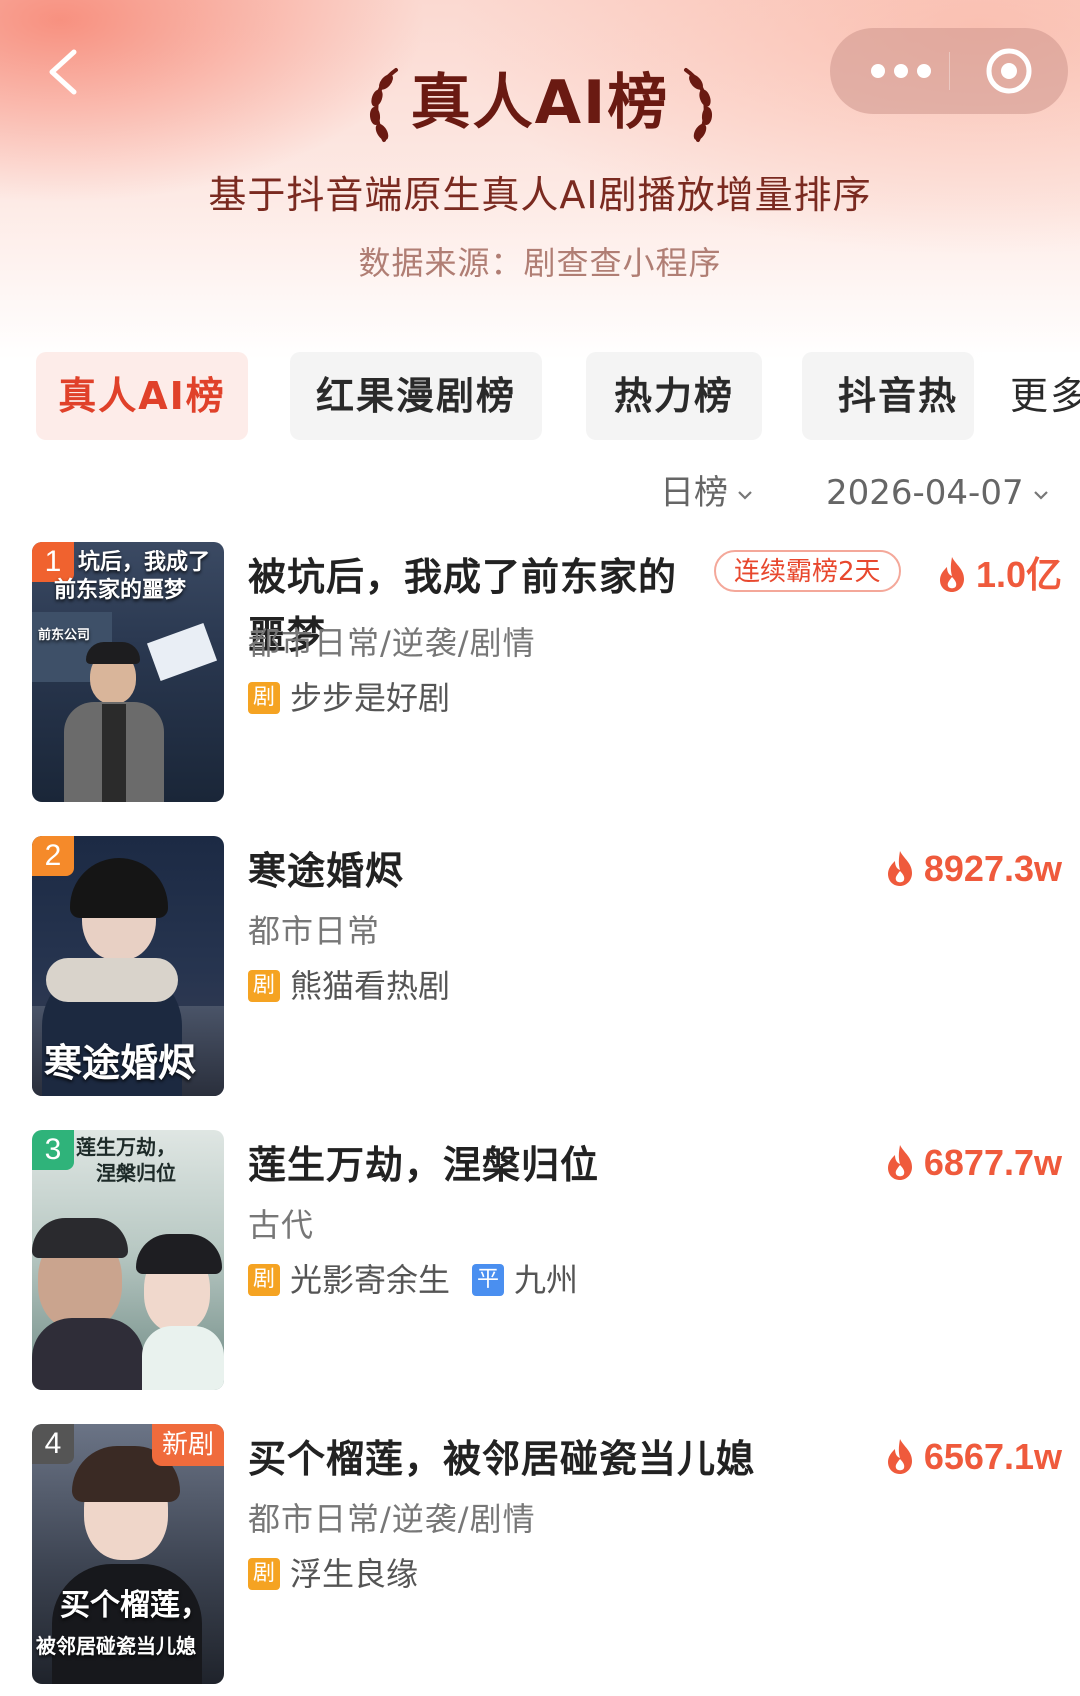  Describe the element at coordinates (116, 1646) in the screenshot. I see `poster-title-line: 被邻居碰瓷当儿媳` at that location.